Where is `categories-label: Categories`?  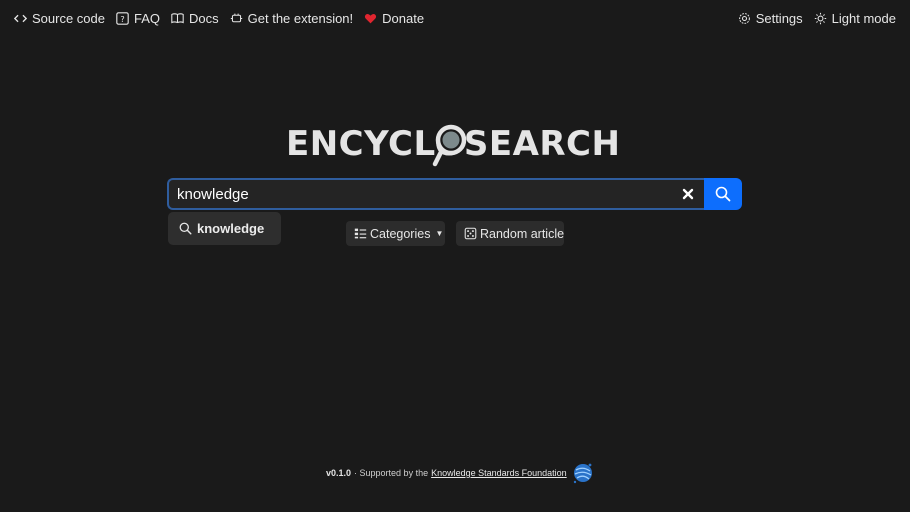
categories-label: Categories is located at coordinates (400, 233).